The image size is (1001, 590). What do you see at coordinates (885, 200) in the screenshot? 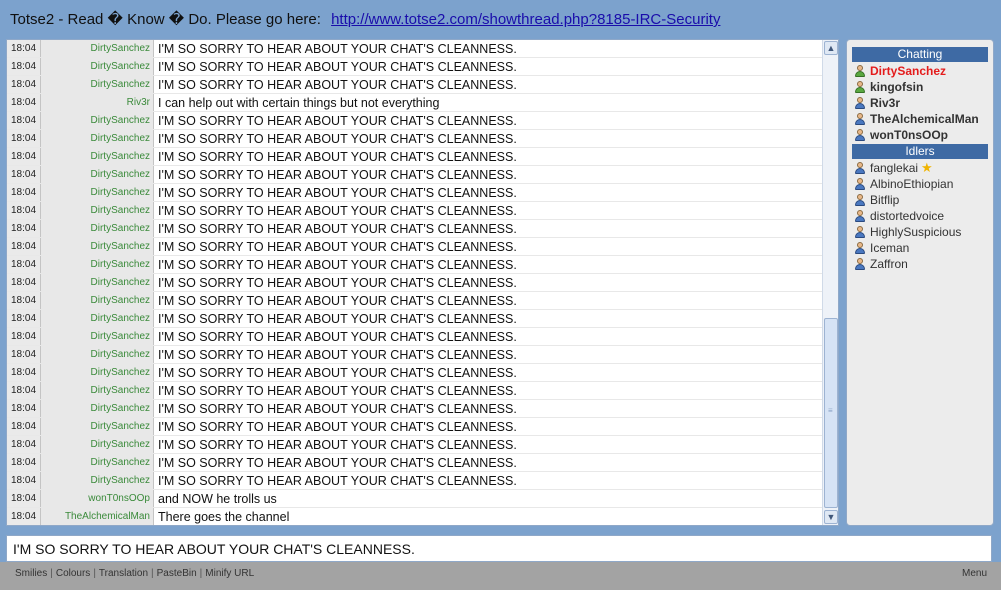
I see `user-name: Bitflip` at bounding box center [885, 200].